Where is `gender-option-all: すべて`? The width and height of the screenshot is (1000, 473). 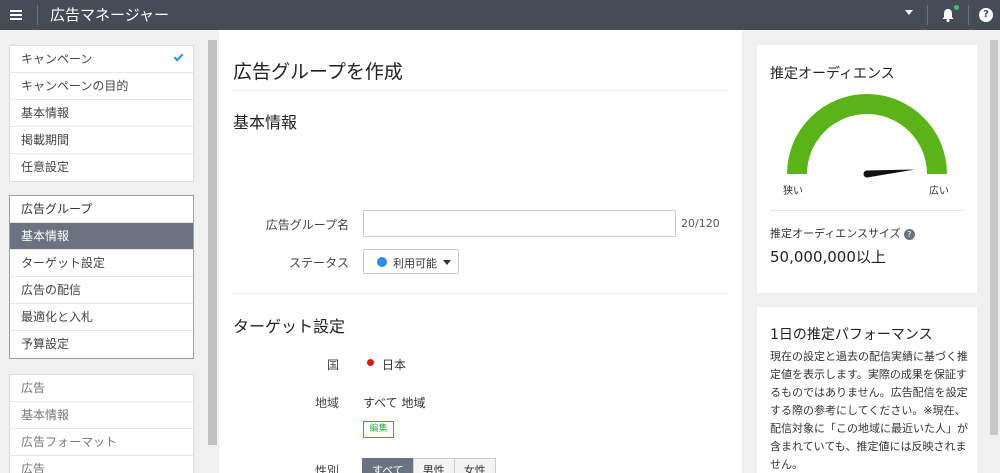
gender-option-all: すべて is located at coordinates (388, 465).